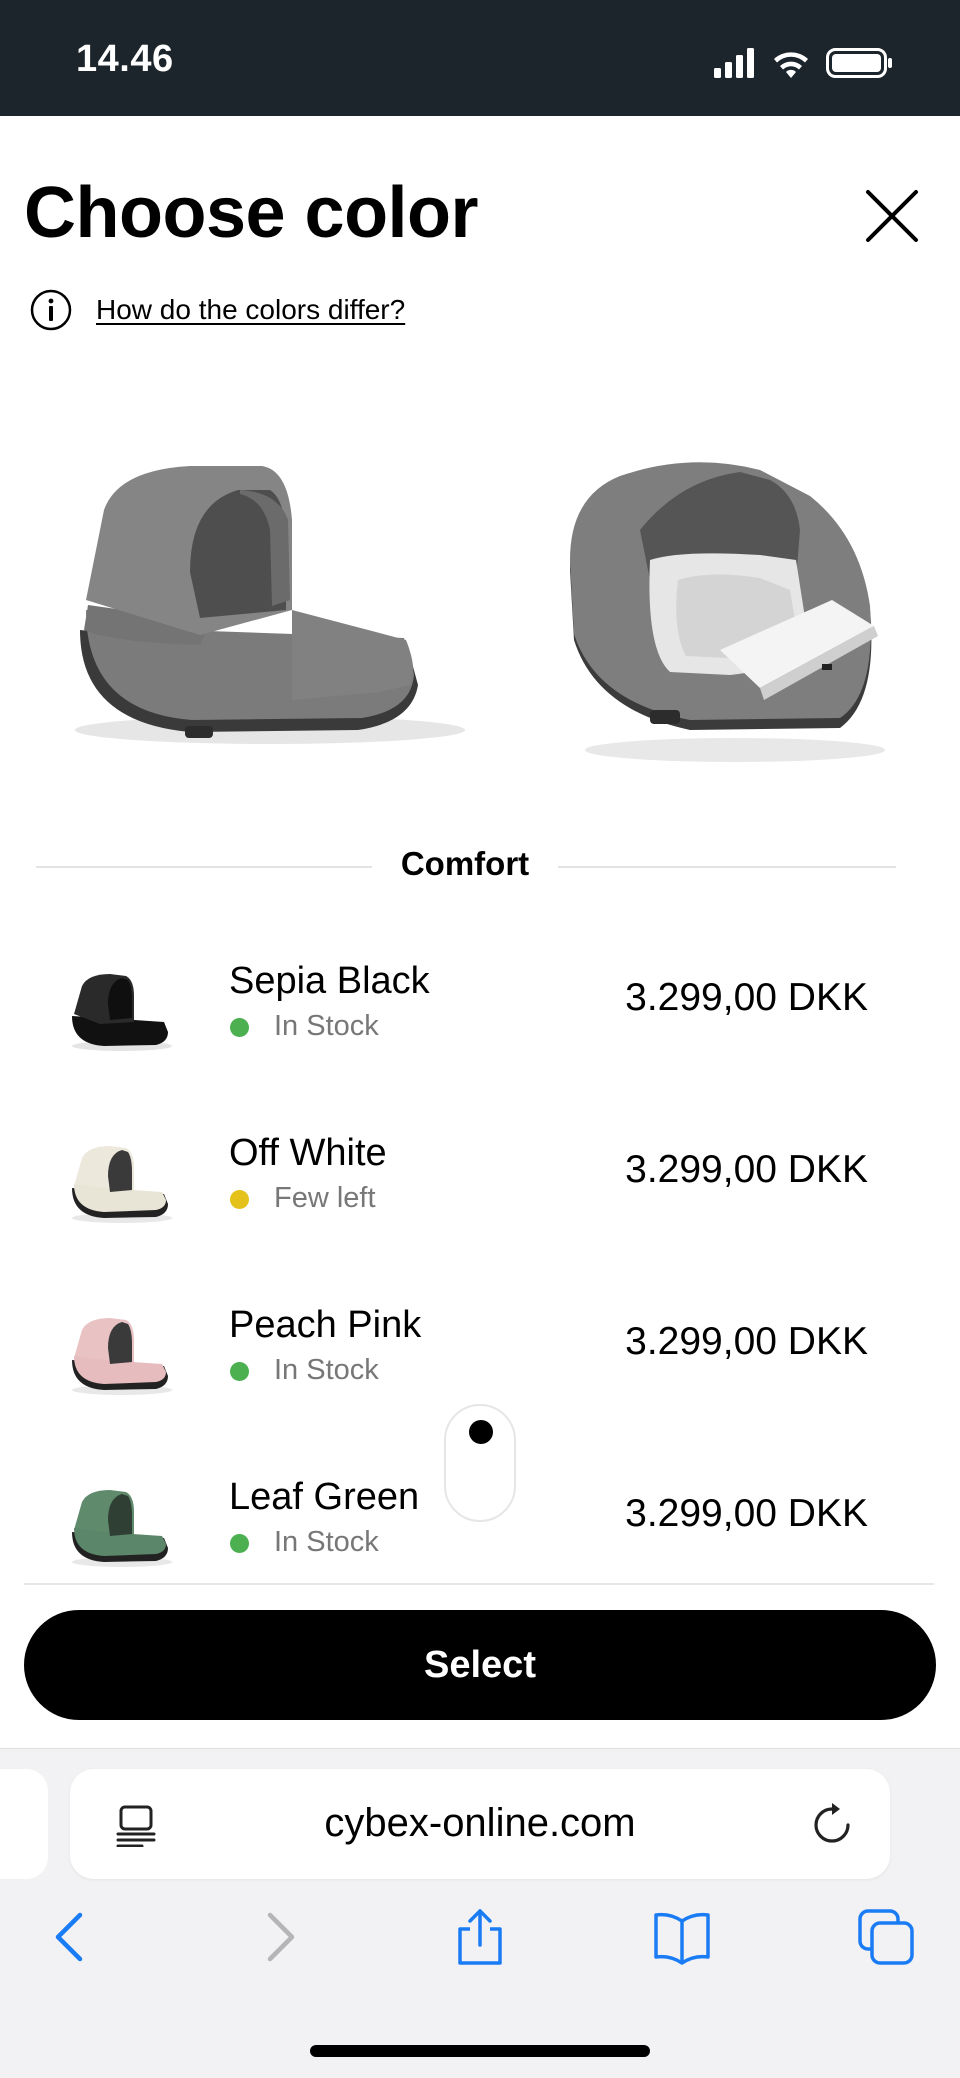  I want to click on url-text: cybex-online.com, so click(480, 1823).